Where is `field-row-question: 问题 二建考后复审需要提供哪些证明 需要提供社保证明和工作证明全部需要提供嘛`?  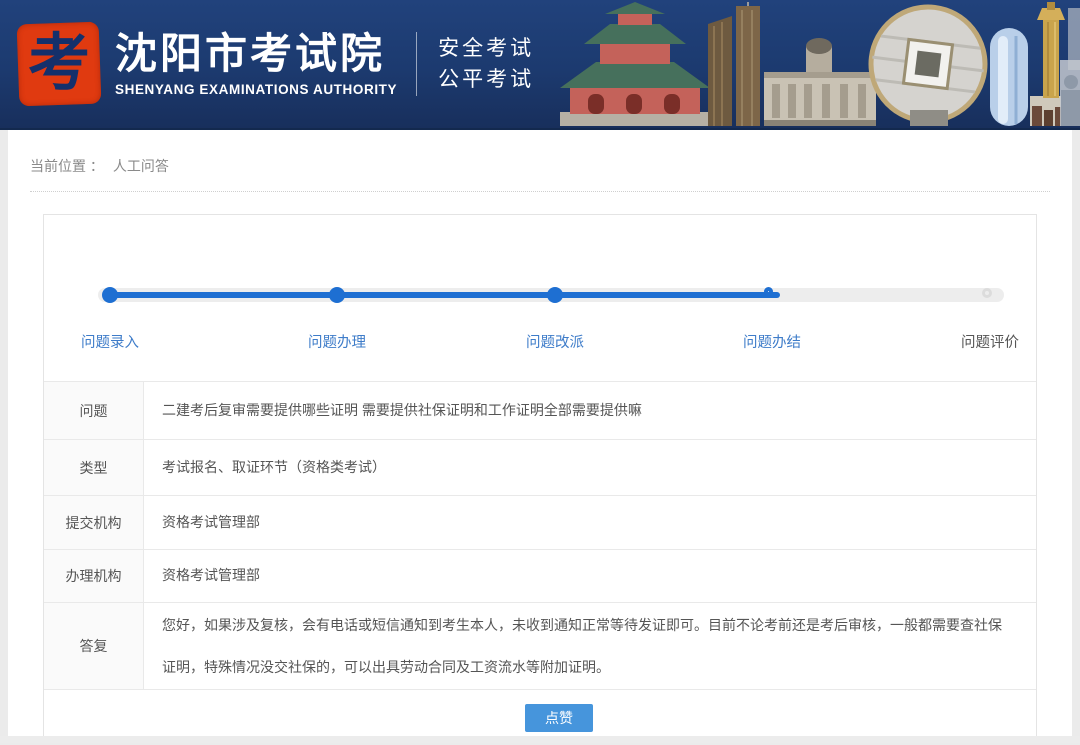 field-row-question: 问题 二建考后复审需要提供哪些证明 需要提供社保证明和工作证明全部需要提供嘛 is located at coordinates (540, 410).